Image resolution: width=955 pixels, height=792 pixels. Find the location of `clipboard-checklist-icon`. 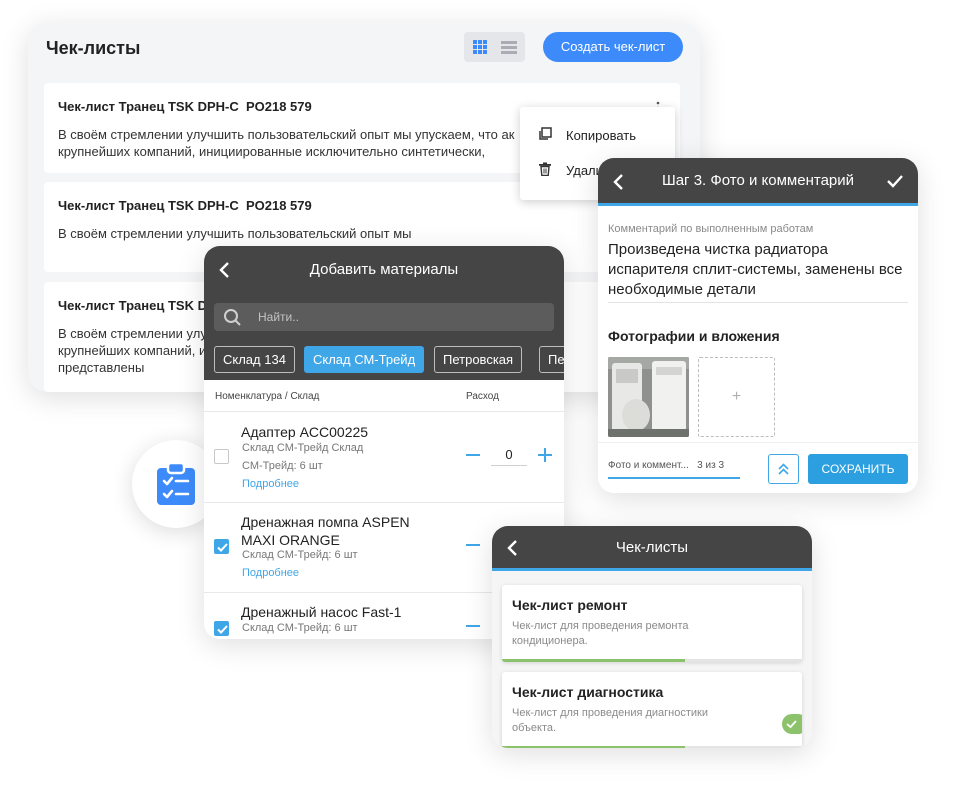

clipboard-checklist-icon is located at coordinates (176, 483).